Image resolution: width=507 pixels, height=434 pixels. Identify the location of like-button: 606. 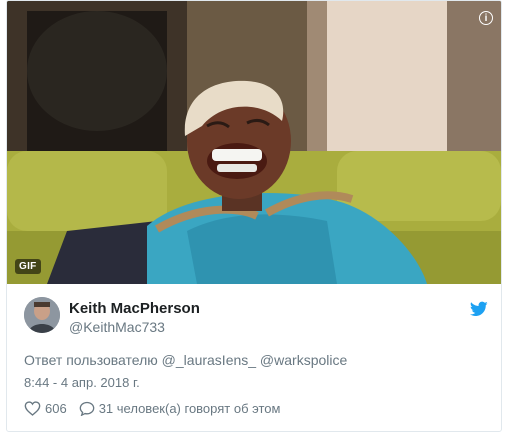
(45, 408).